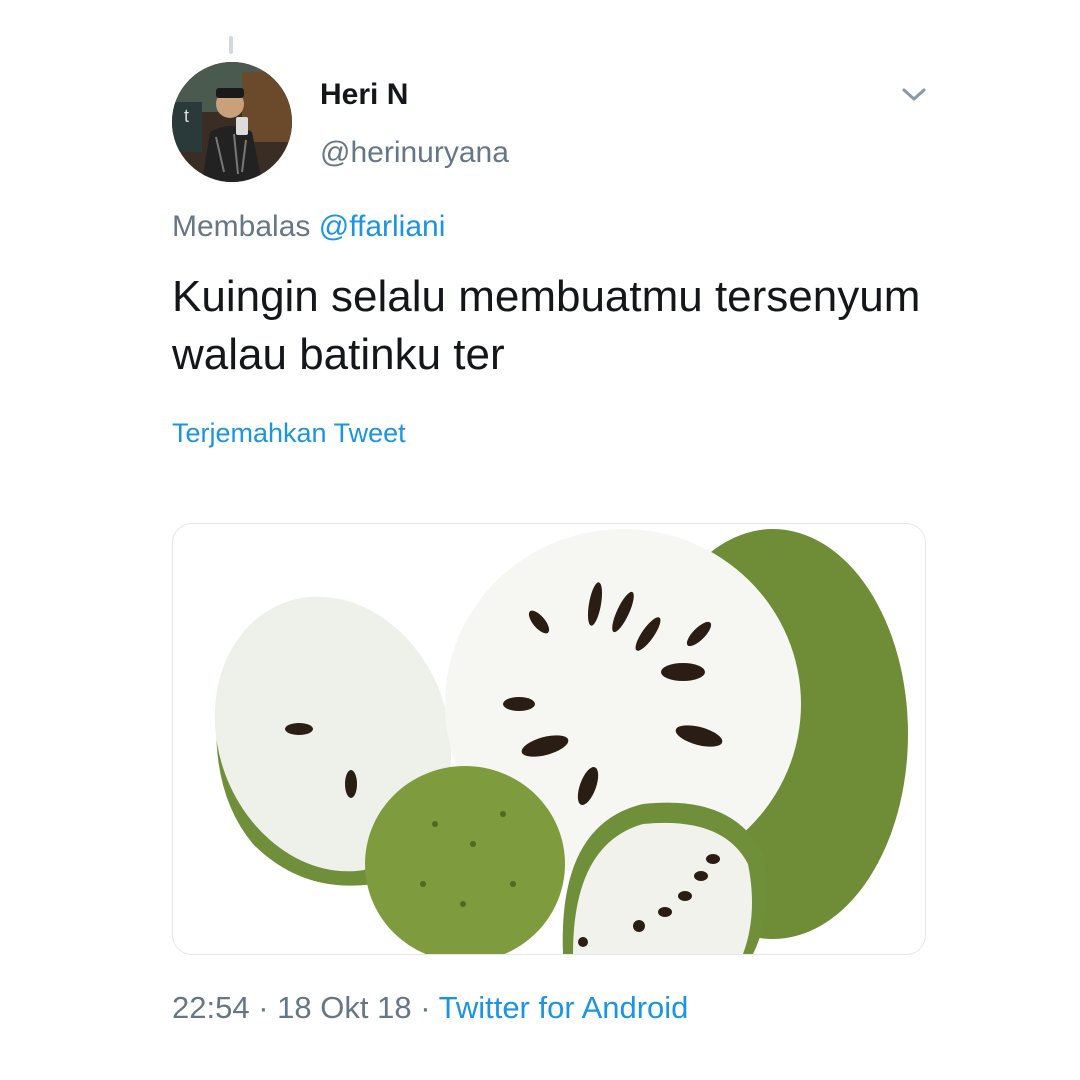 This screenshot has width=1080, height=1080. Describe the element at coordinates (211, 1007) in the screenshot. I see `tweet-time: 22:54` at that location.